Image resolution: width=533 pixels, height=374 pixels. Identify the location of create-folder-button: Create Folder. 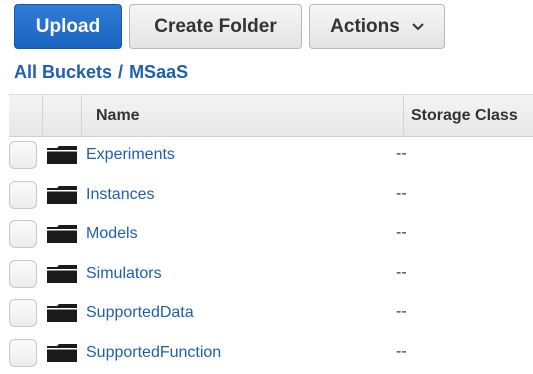
(215, 26).